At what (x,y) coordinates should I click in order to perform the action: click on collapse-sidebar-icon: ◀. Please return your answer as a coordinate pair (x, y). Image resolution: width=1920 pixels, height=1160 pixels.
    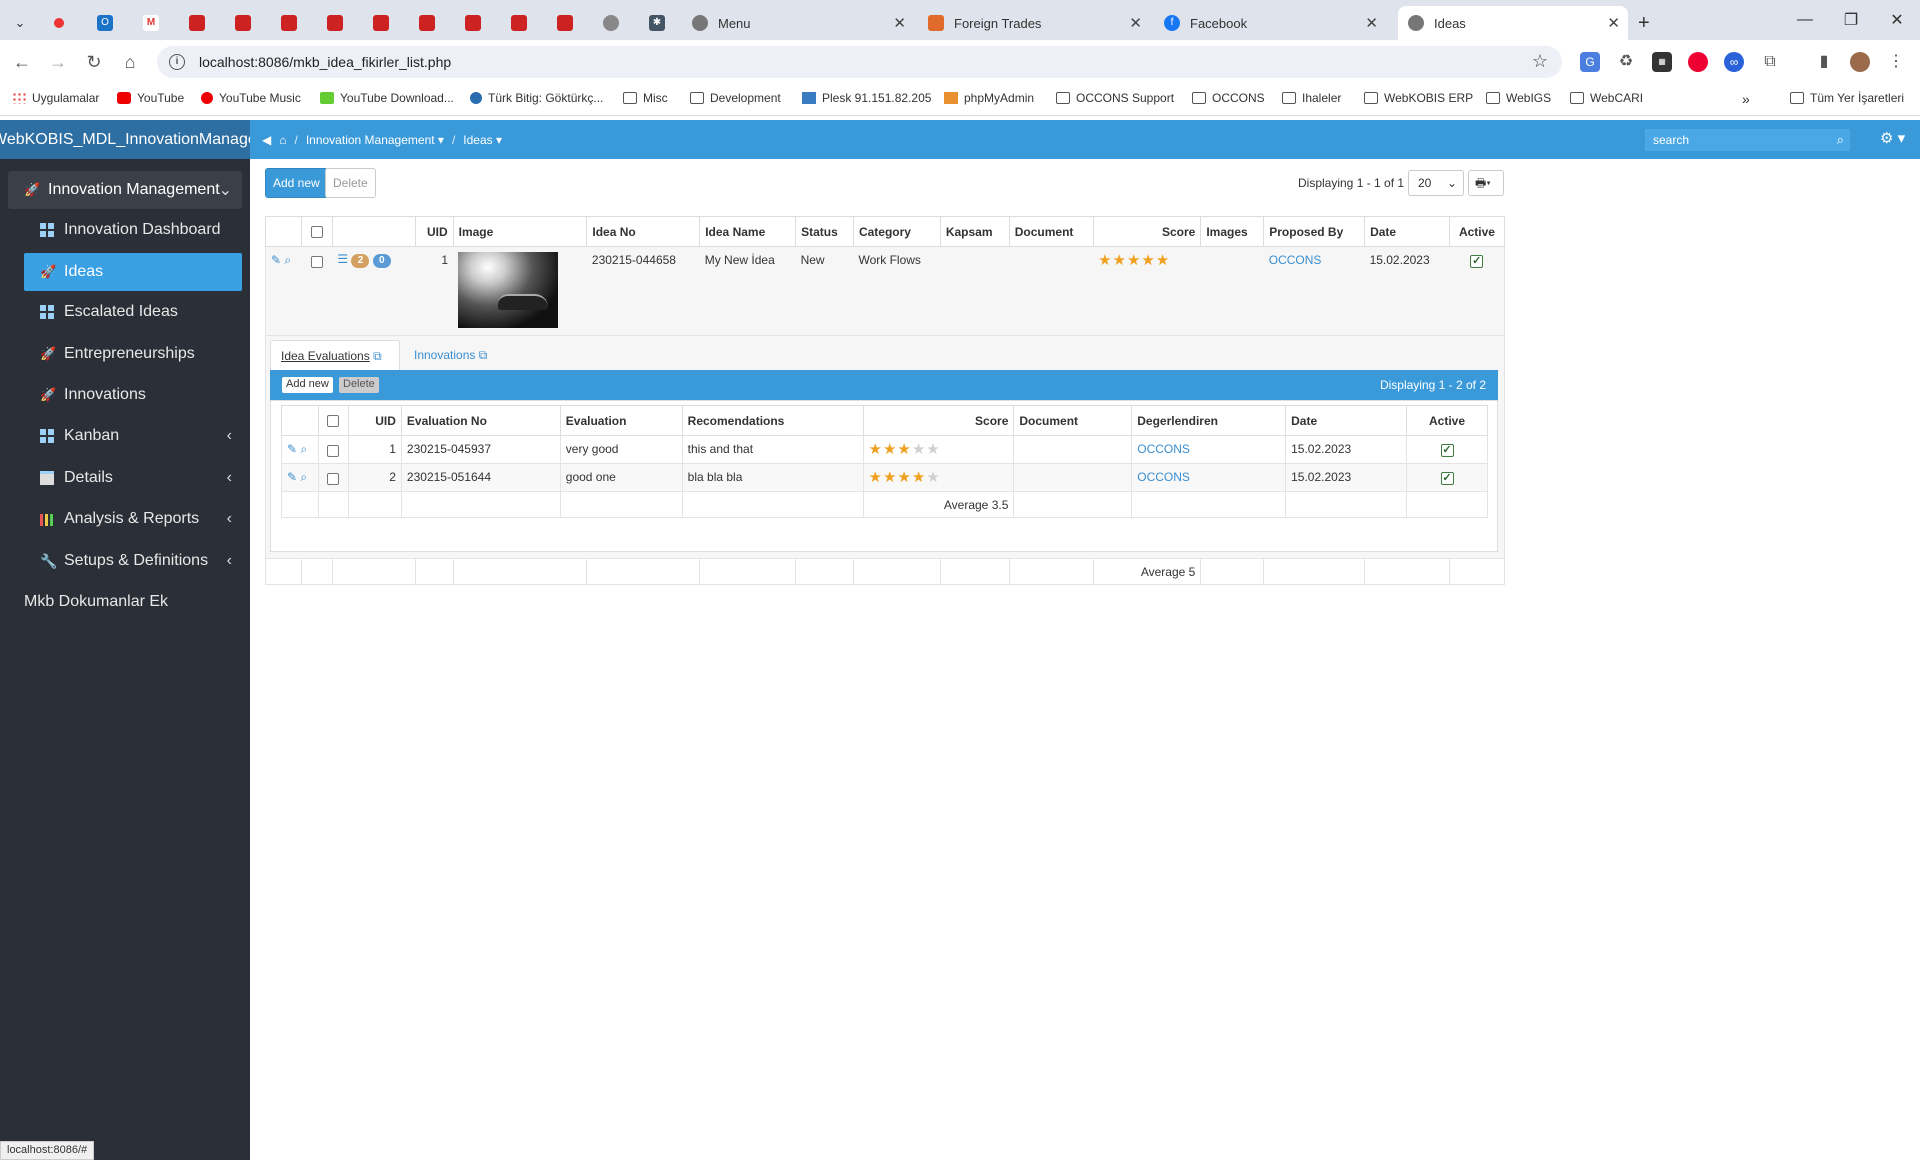
    Looking at the image, I should click on (266, 140).